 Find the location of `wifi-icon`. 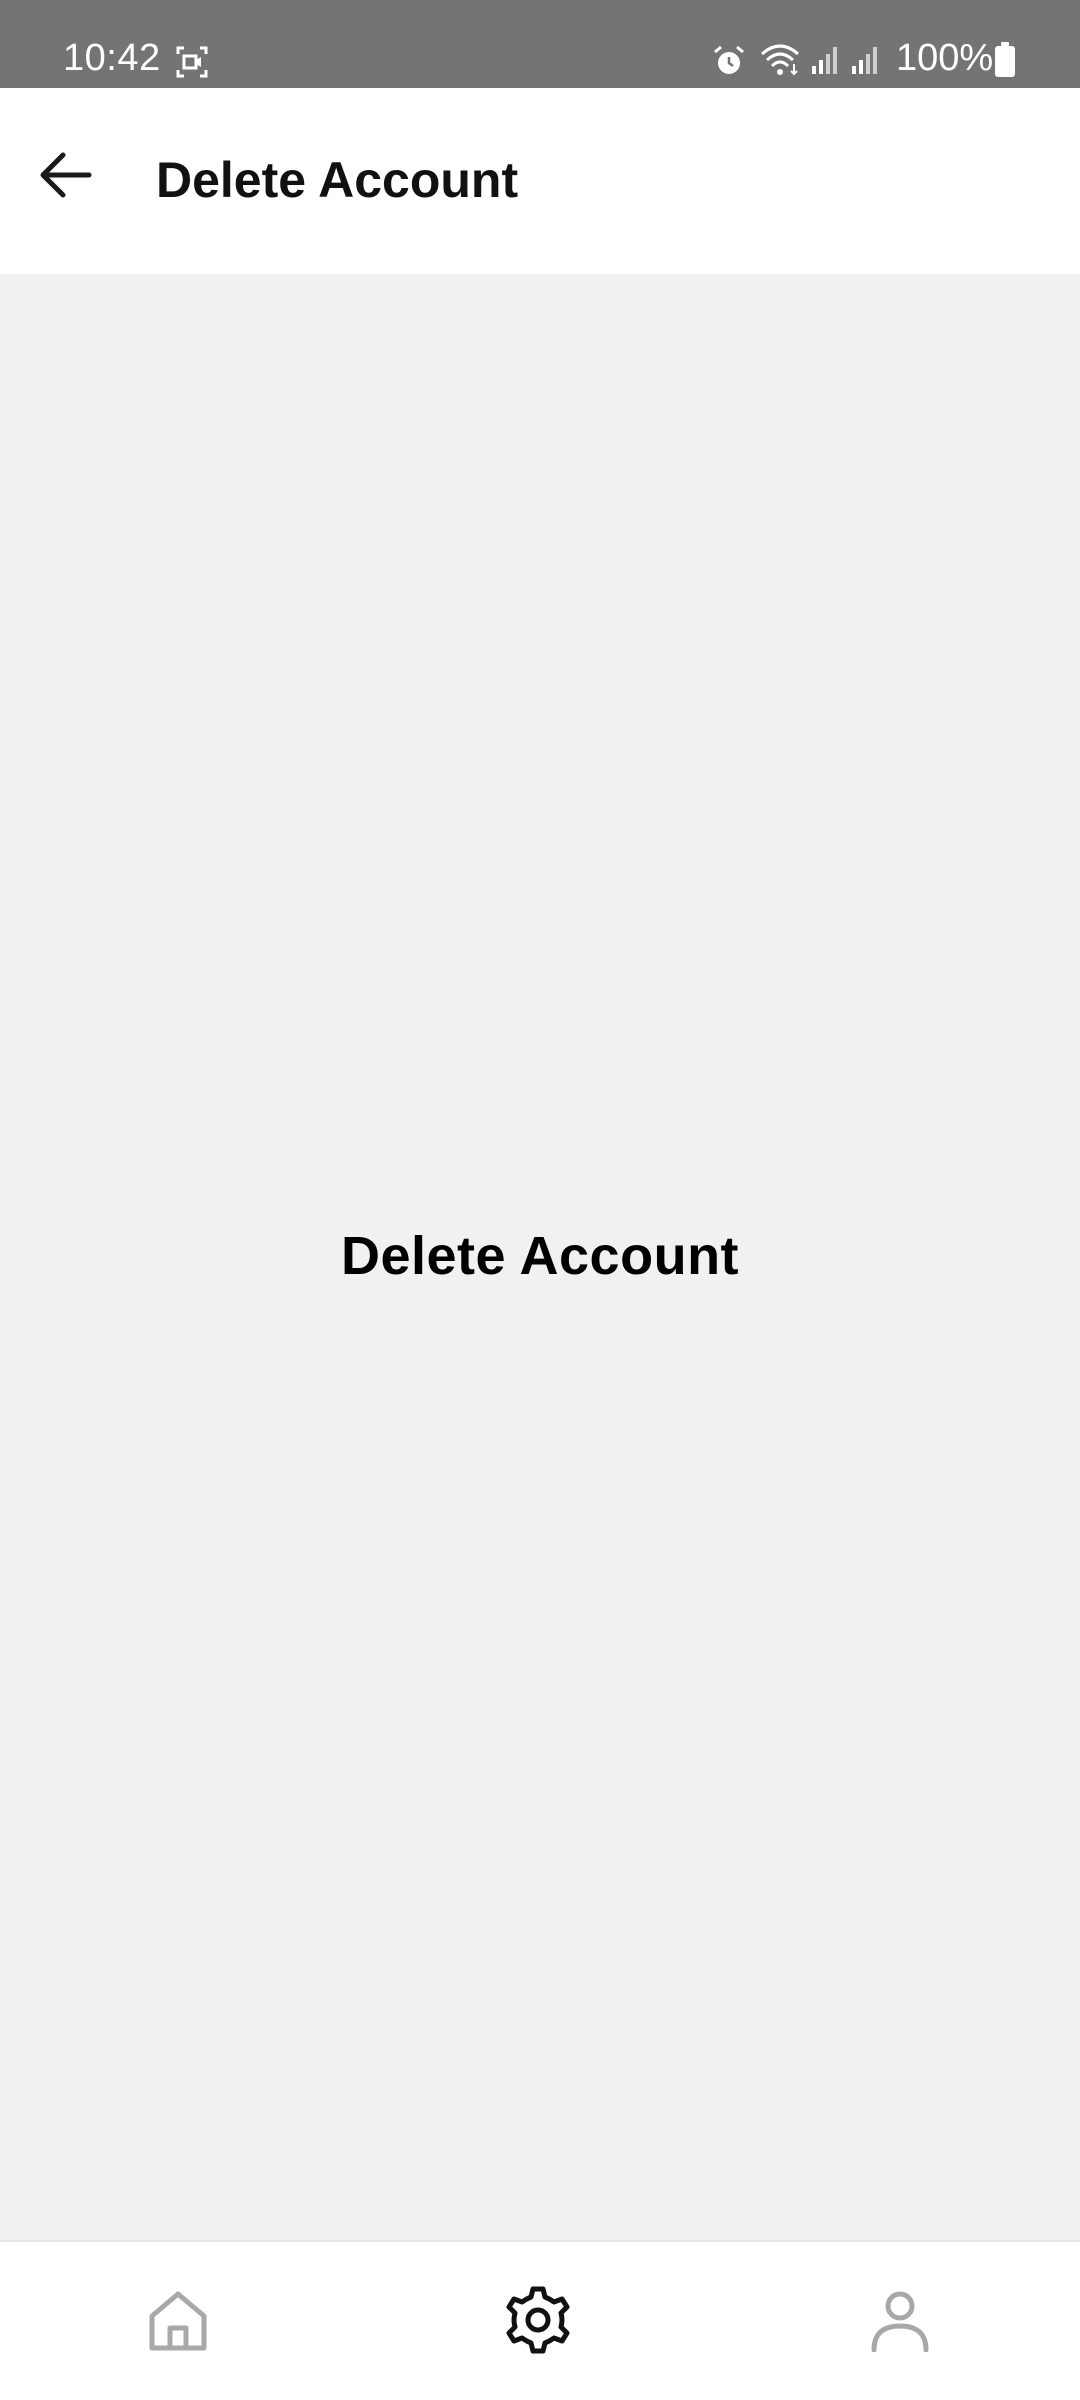

wifi-icon is located at coordinates (780, 60).